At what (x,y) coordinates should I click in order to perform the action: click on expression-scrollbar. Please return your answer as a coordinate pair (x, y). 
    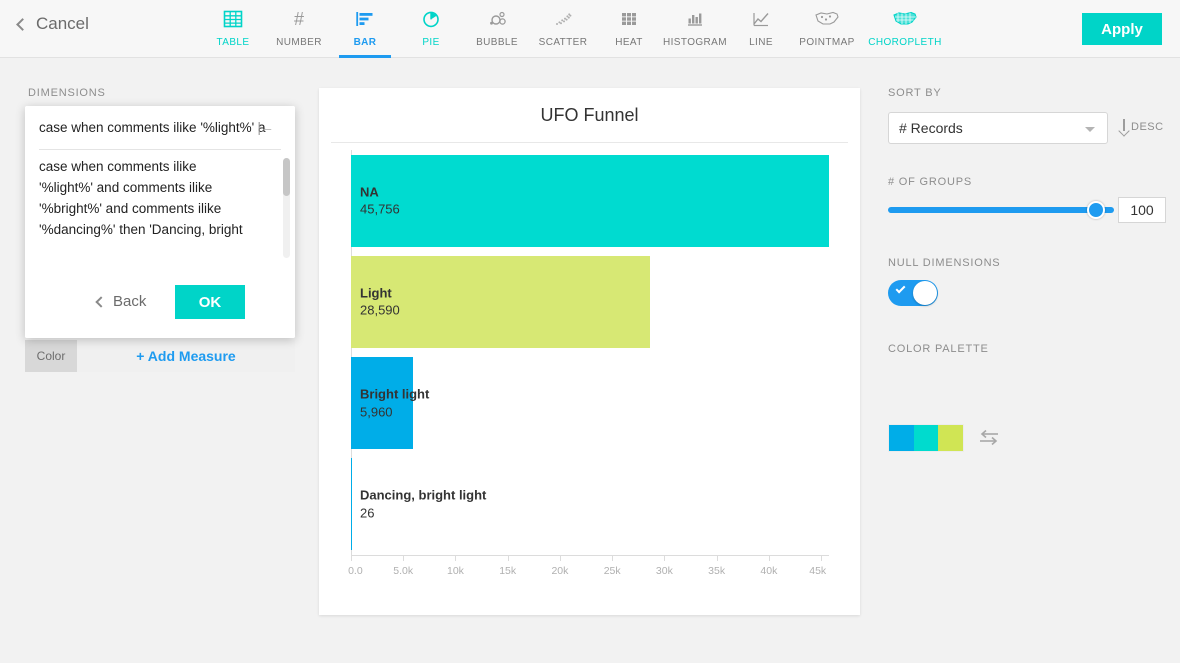
    Looking at the image, I should click on (286, 208).